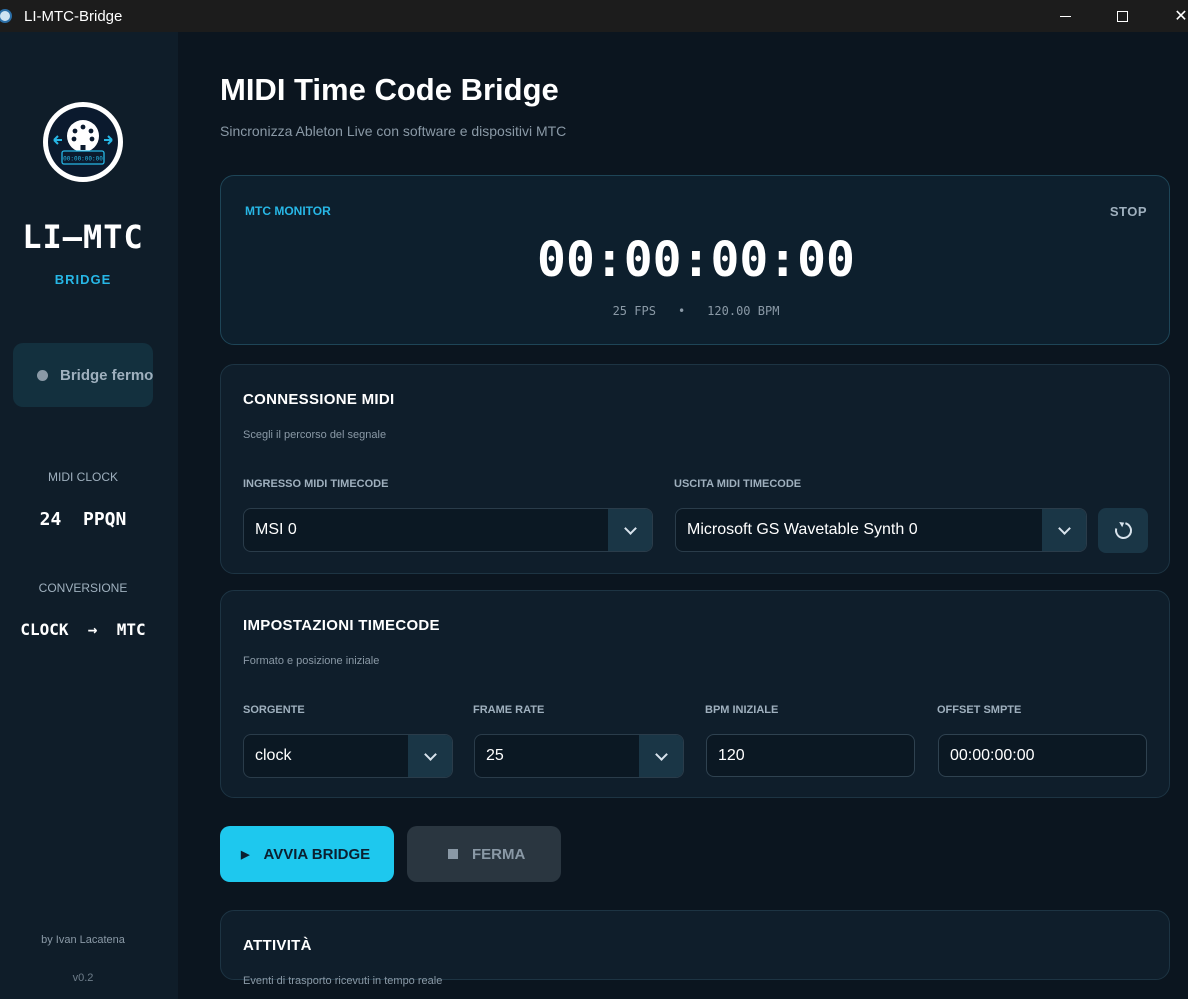  I want to click on activity-title: ATTIVITÀ, so click(277, 945).